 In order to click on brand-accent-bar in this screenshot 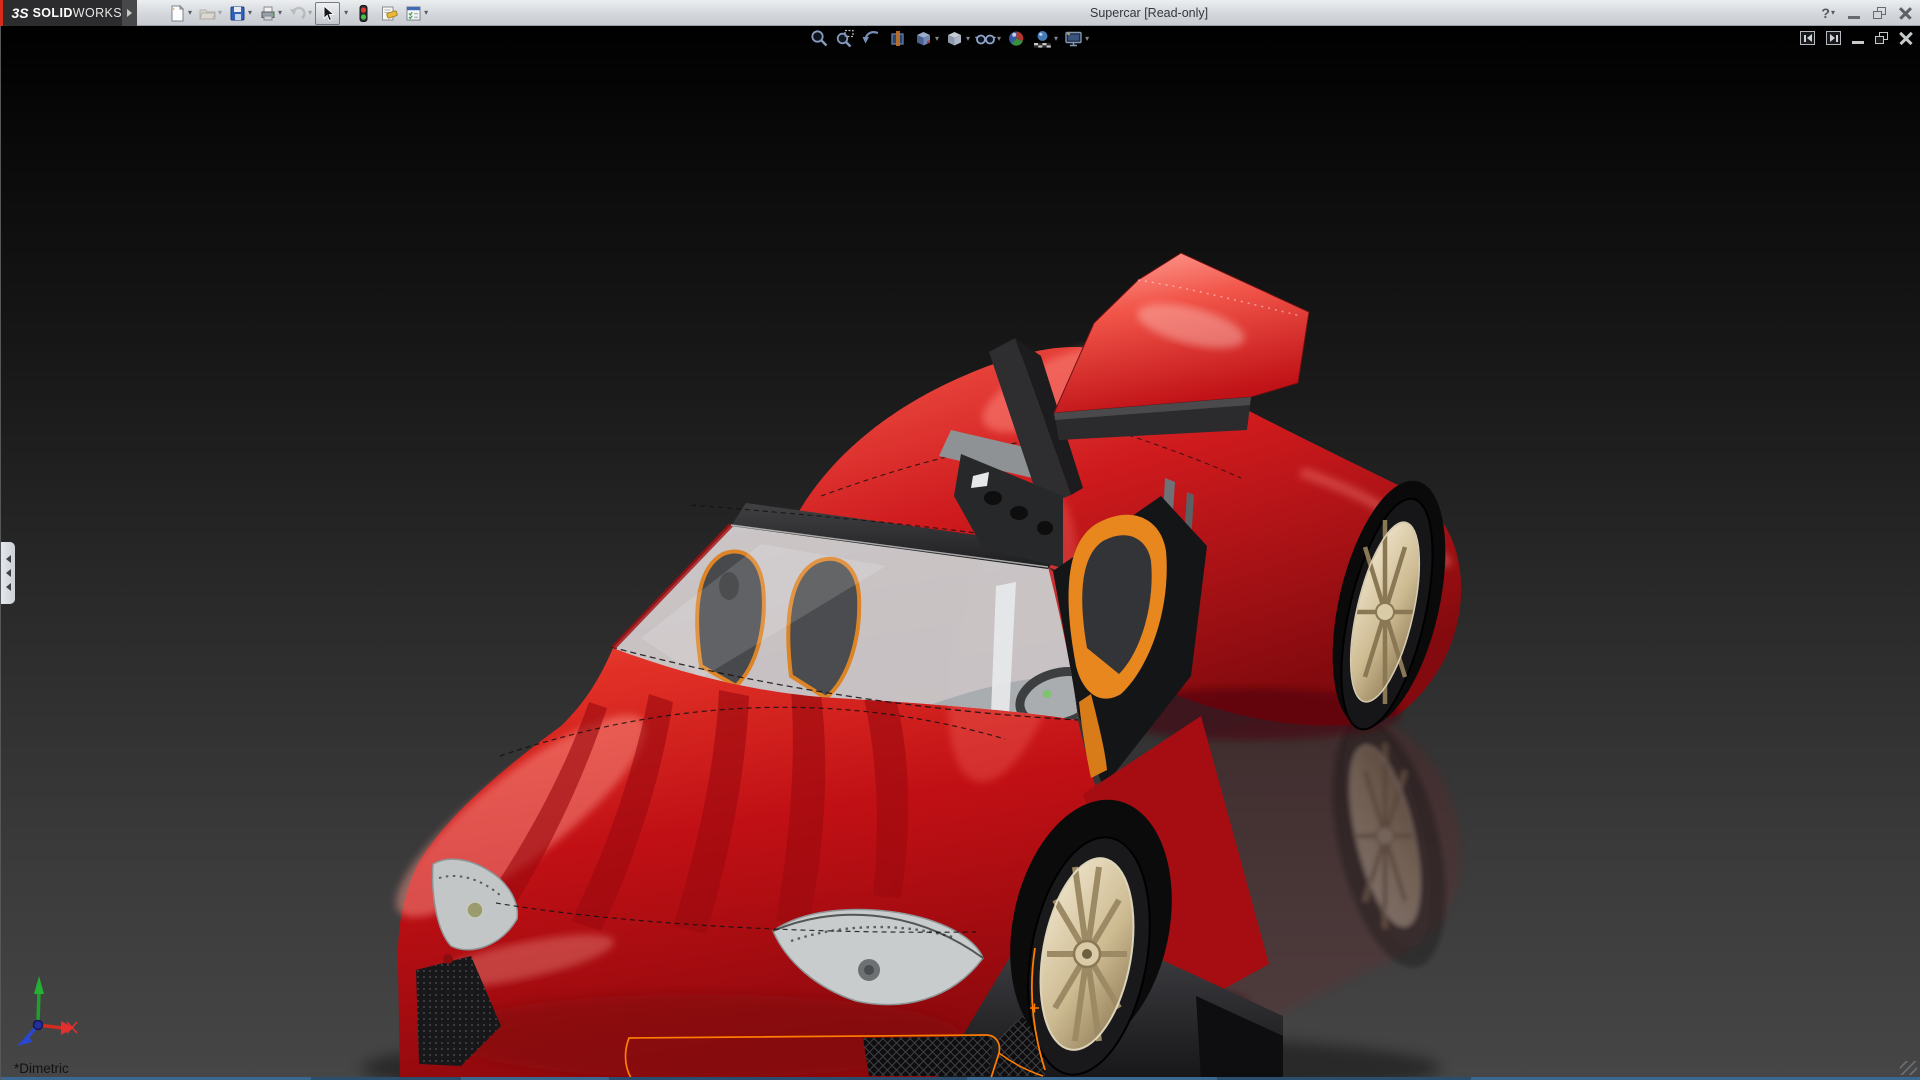, I will do `click(2, 13)`.